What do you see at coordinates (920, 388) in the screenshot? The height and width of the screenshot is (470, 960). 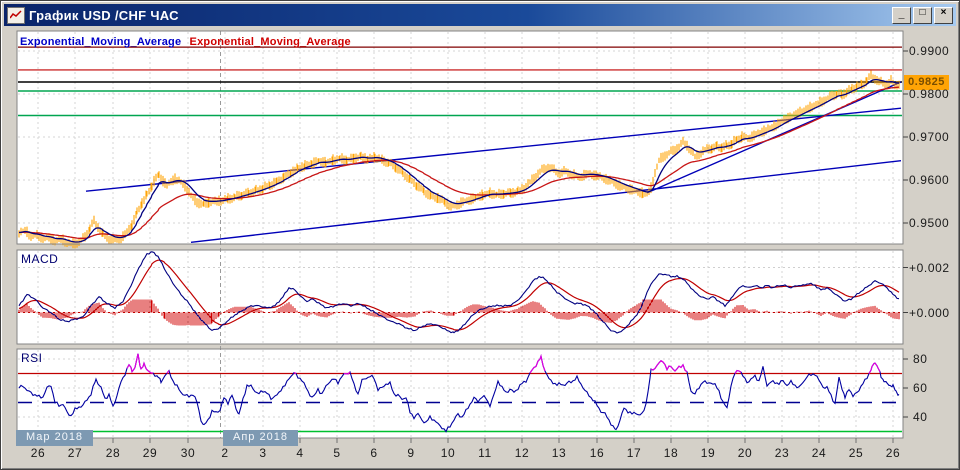 I see `rsi-axis-label: 60` at bounding box center [920, 388].